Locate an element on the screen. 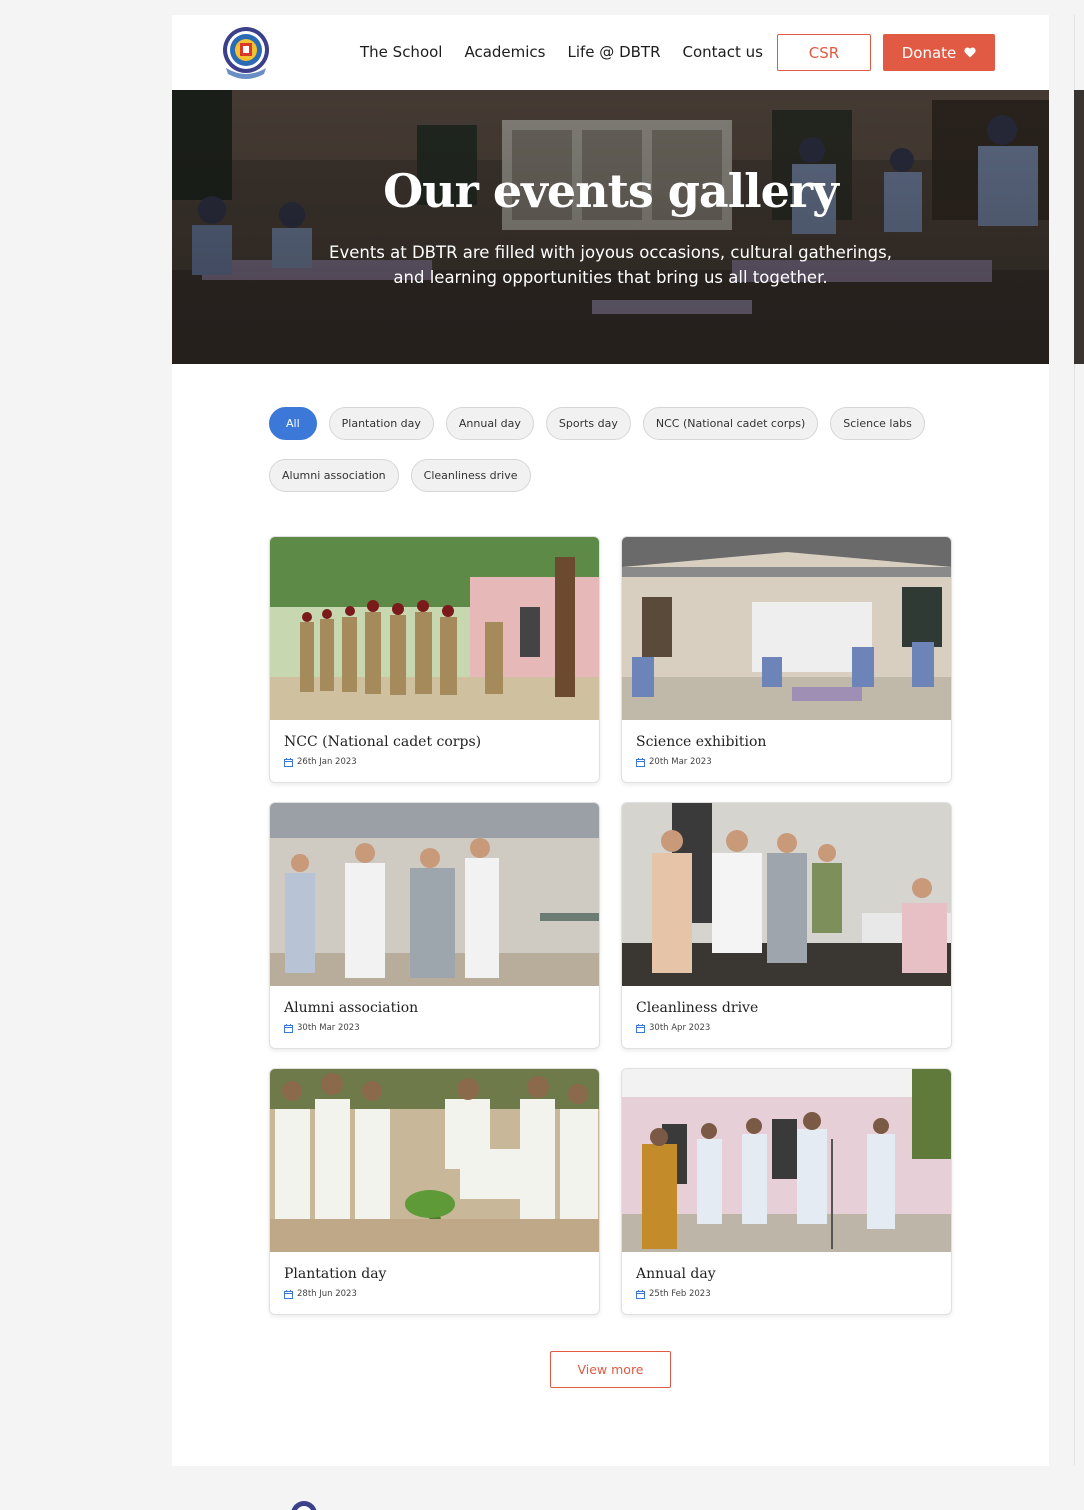 The image size is (1084, 1510). science-exhibition-photo is located at coordinates (786, 628).